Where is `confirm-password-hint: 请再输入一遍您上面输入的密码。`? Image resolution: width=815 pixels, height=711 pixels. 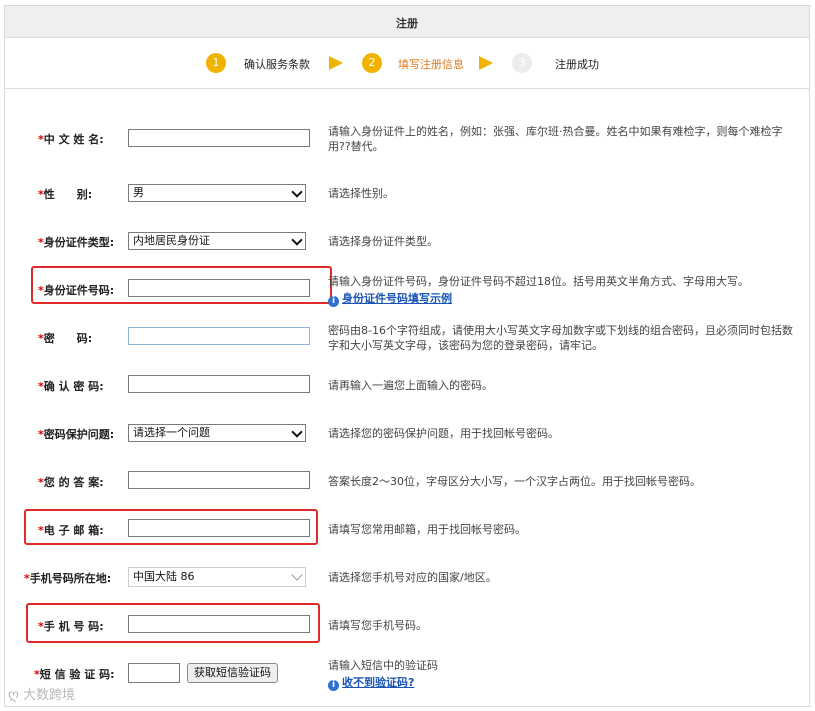
confirm-password-hint: 请再输入一遍您上面输入的密码。 is located at coordinates (410, 385).